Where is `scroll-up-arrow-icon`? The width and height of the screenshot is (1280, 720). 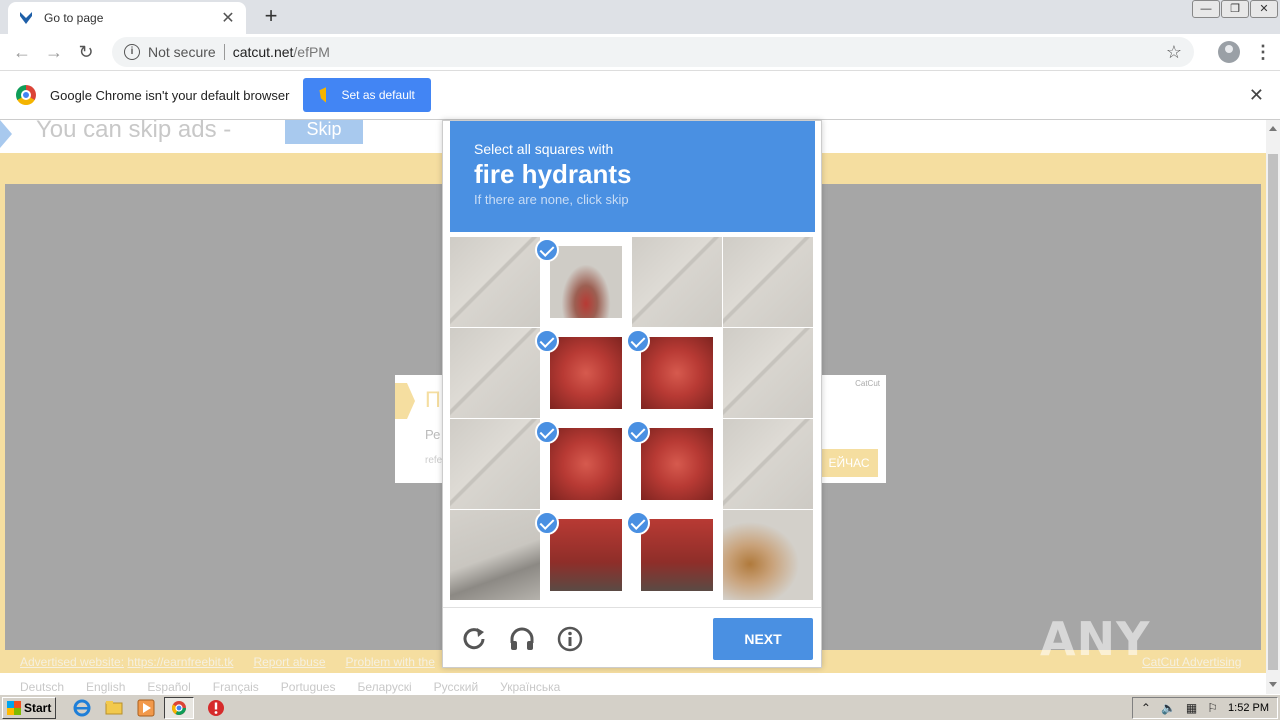 scroll-up-arrow-icon is located at coordinates (1273, 128).